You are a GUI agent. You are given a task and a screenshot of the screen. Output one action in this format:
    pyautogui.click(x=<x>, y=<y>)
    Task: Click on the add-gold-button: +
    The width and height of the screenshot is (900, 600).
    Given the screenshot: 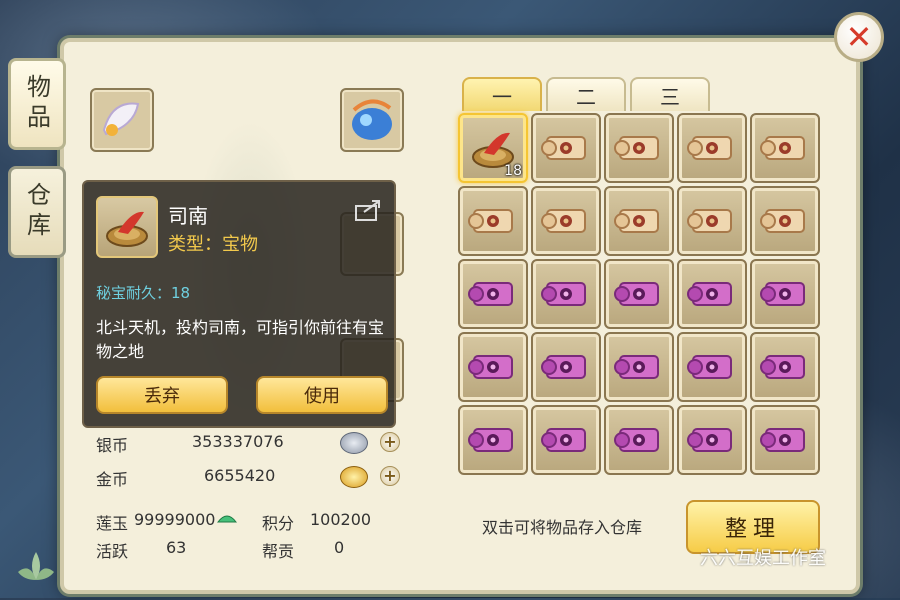 What is the action you would take?
    pyautogui.click(x=390, y=476)
    